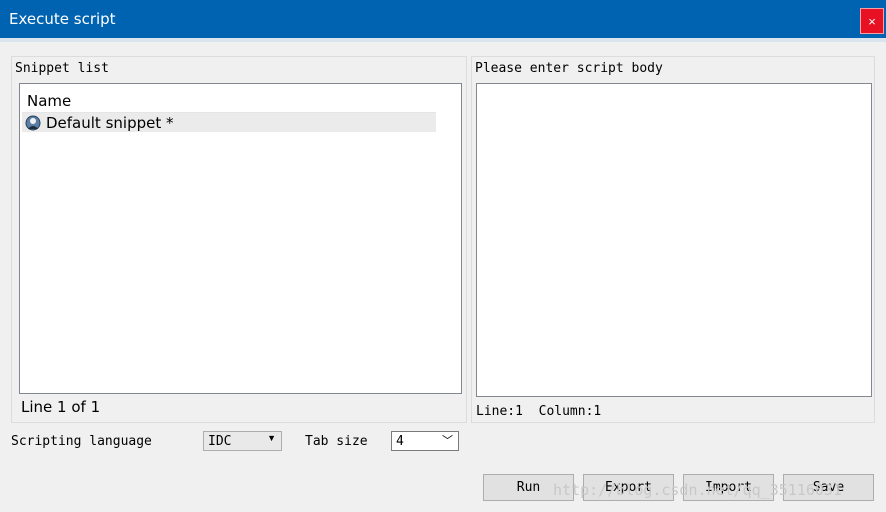 The width and height of the screenshot is (886, 512). What do you see at coordinates (229, 99) in the screenshot?
I see `column-header-name: Name` at bounding box center [229, 99].